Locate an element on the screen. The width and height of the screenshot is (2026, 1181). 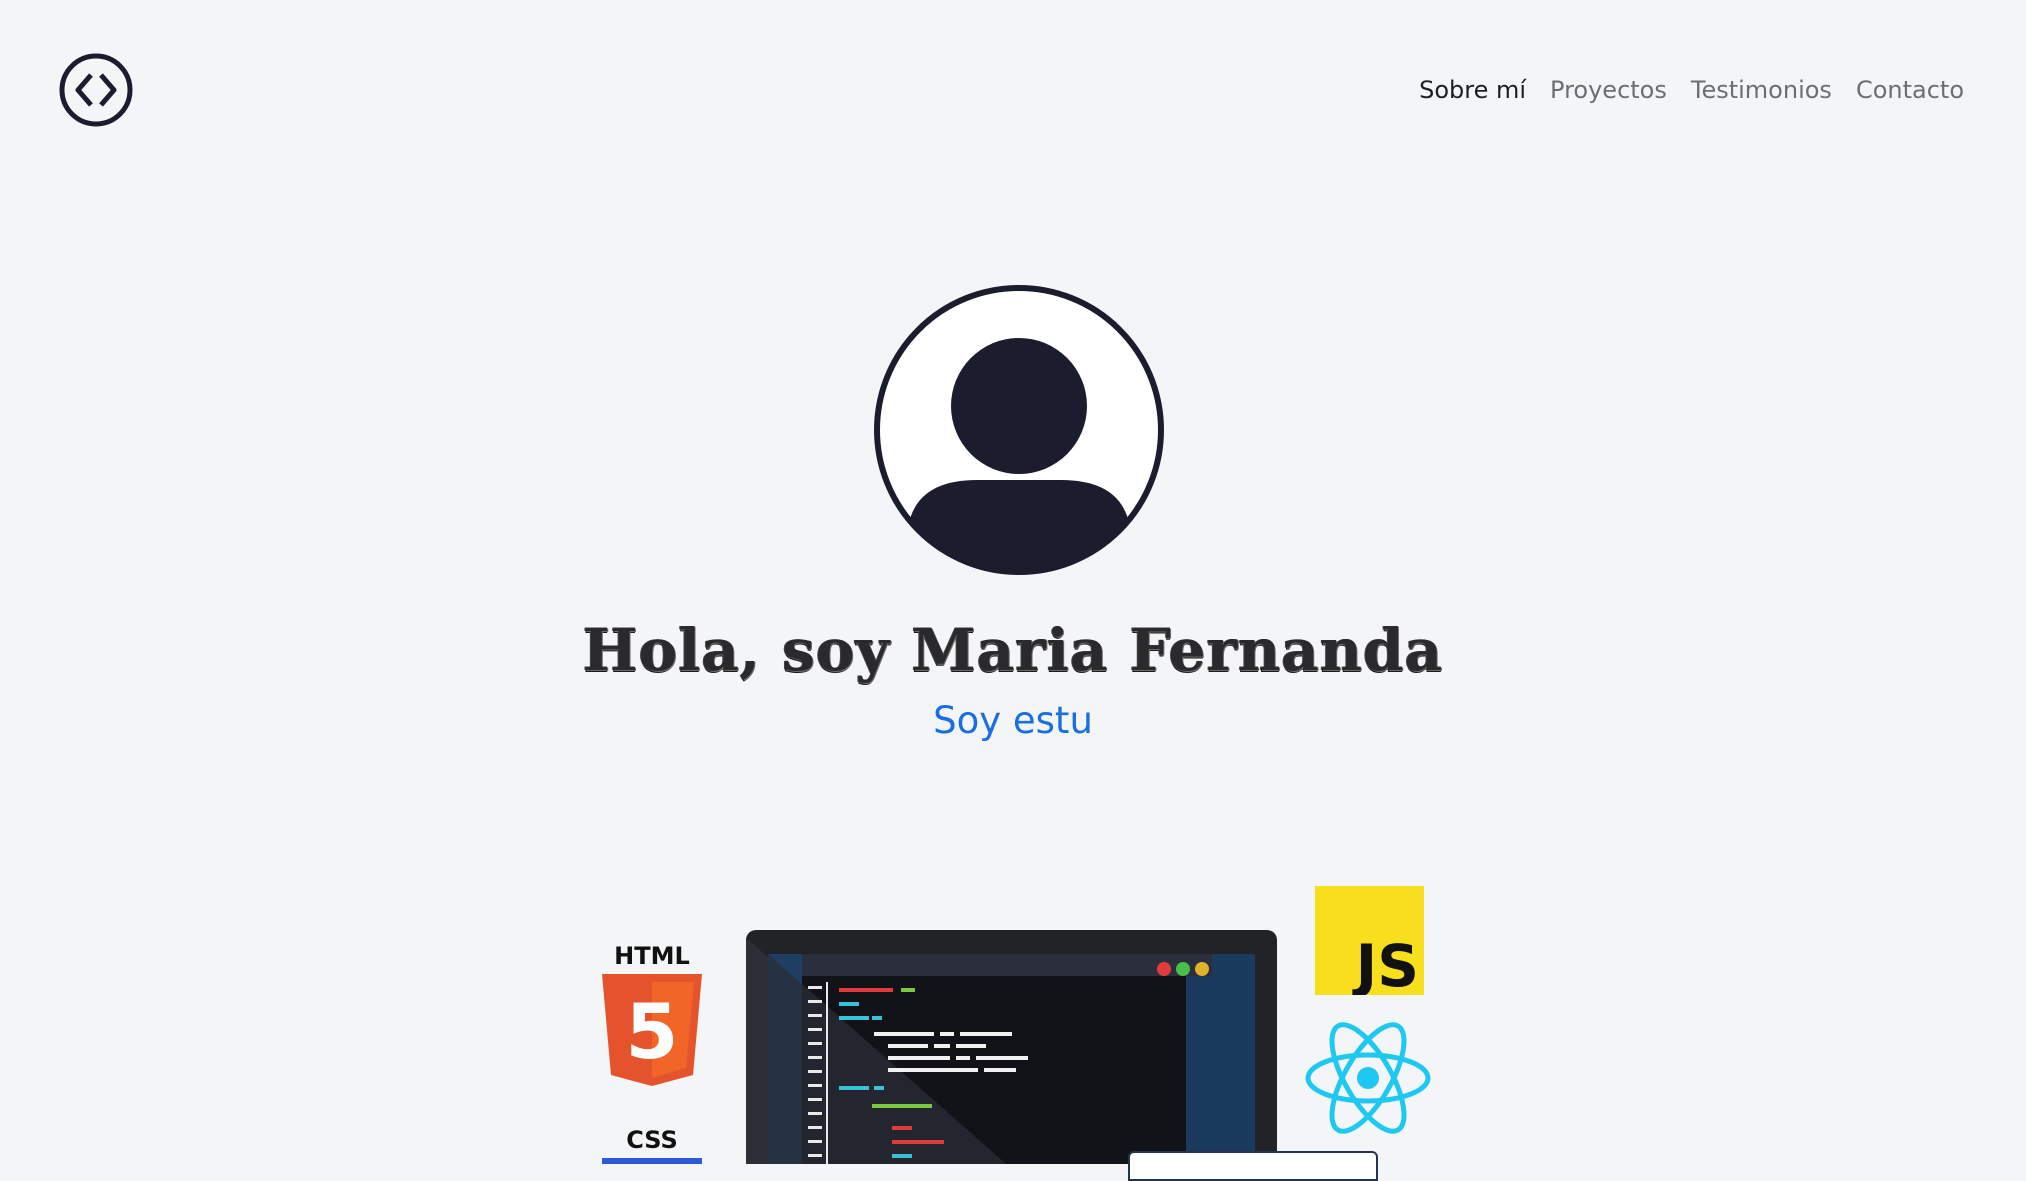
html-label: HTML is located at coordinates (652, 956).